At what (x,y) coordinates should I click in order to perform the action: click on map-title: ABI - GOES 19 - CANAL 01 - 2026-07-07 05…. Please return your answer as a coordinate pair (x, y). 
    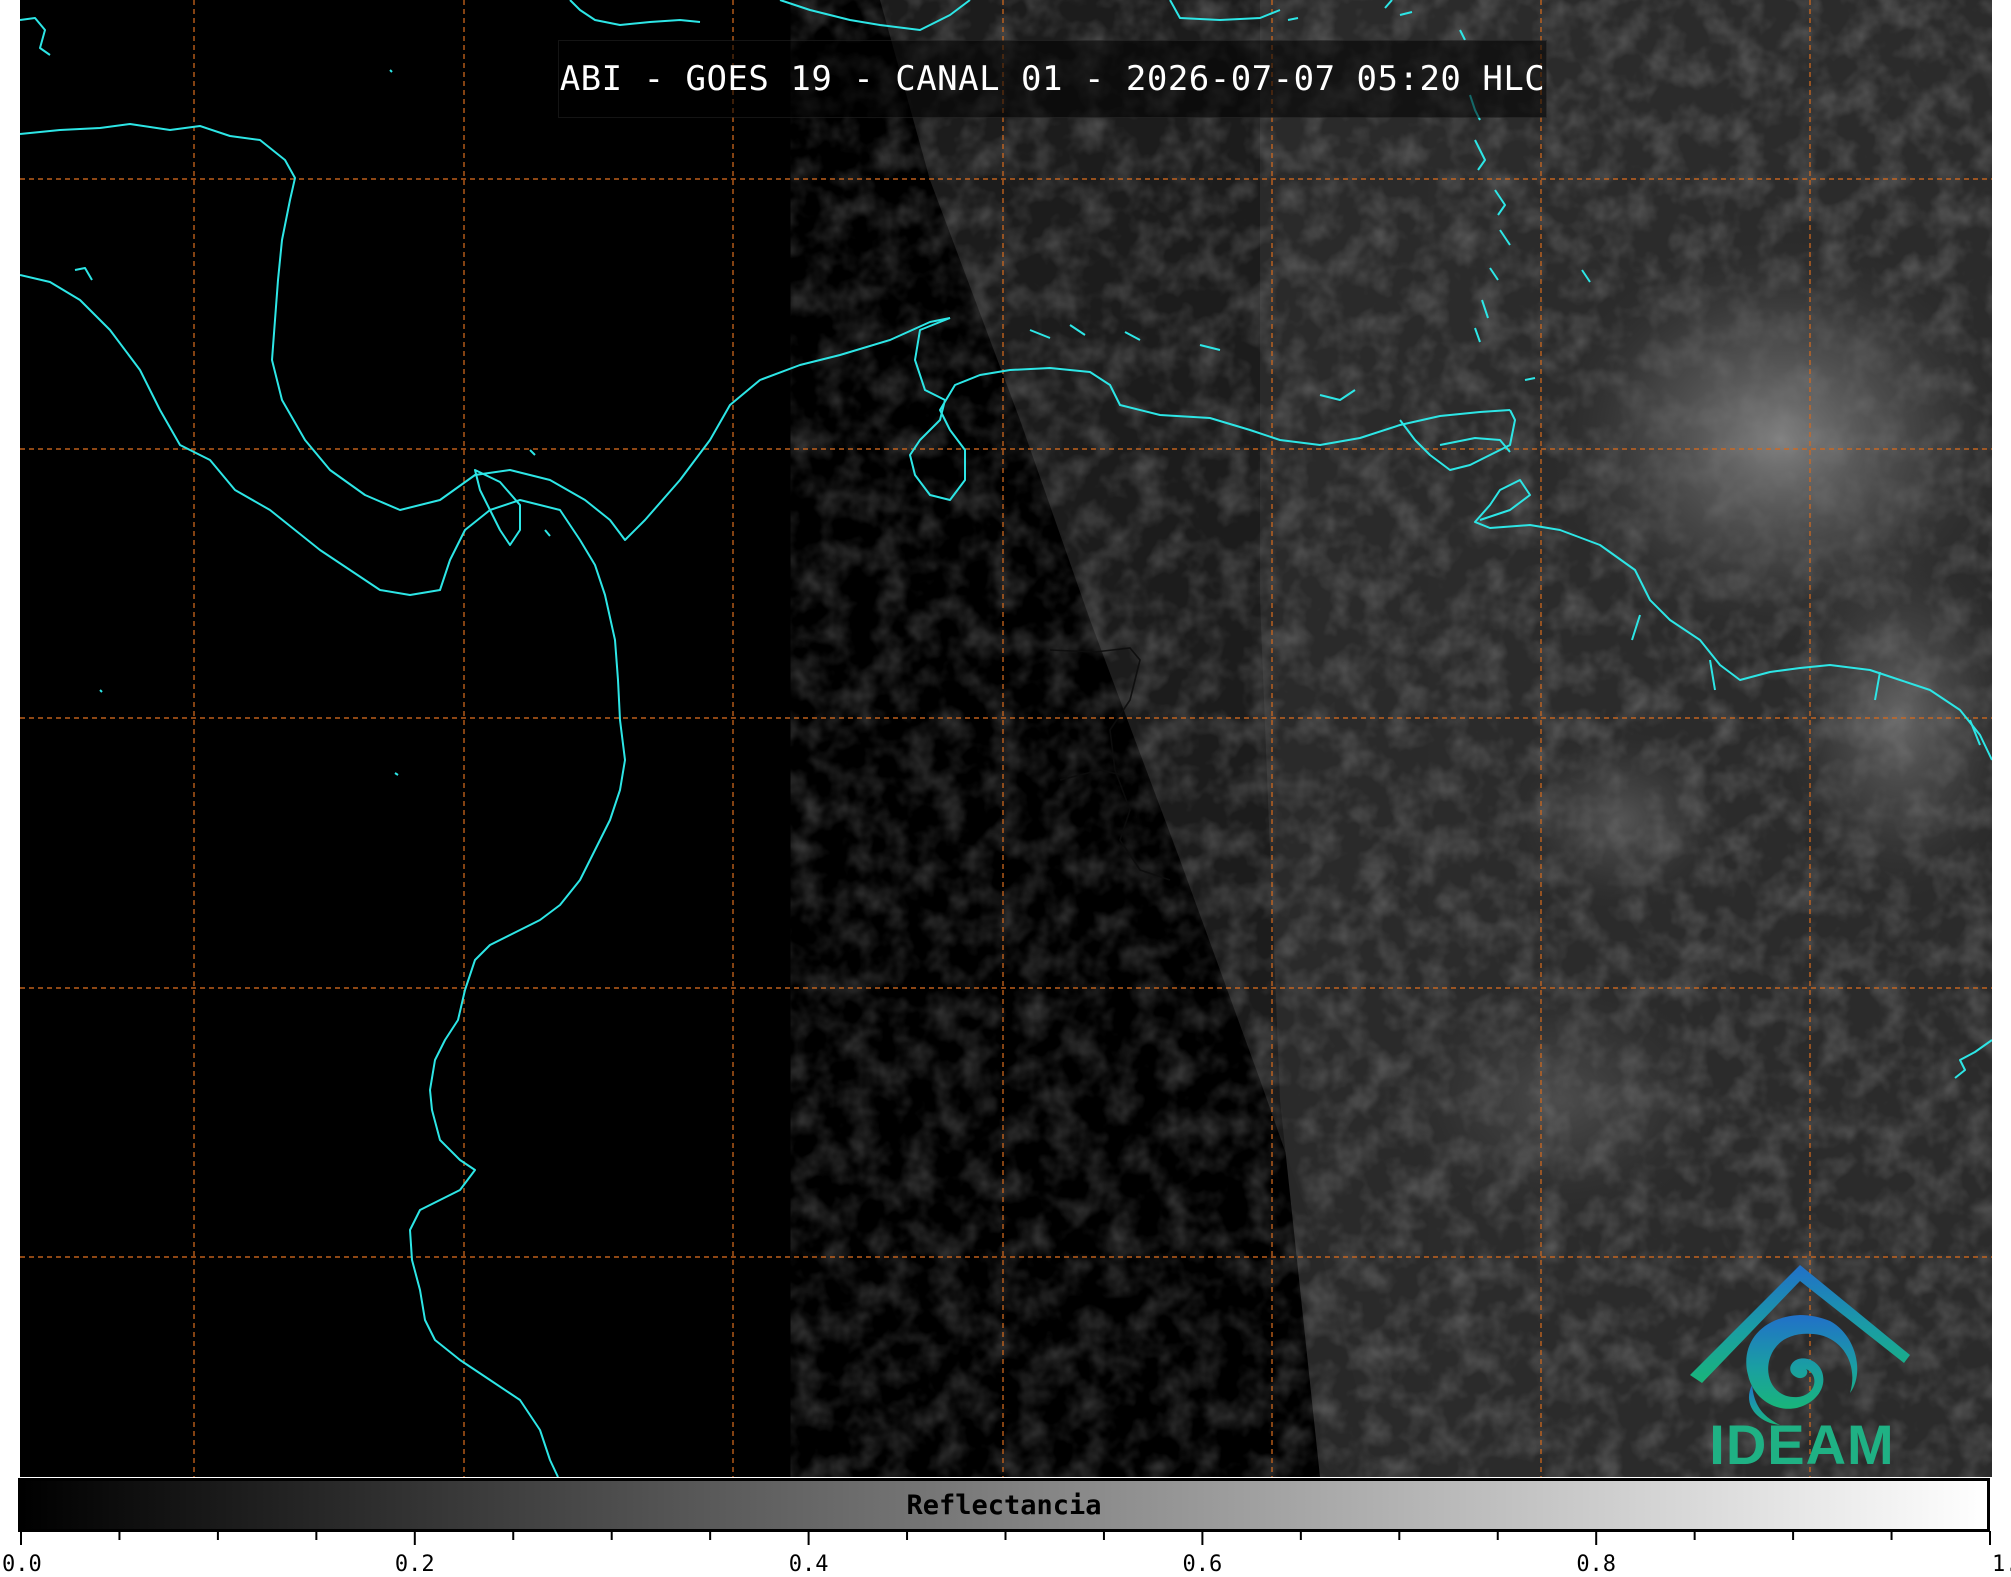
    Looking at the image, I should click on (1052, 79).